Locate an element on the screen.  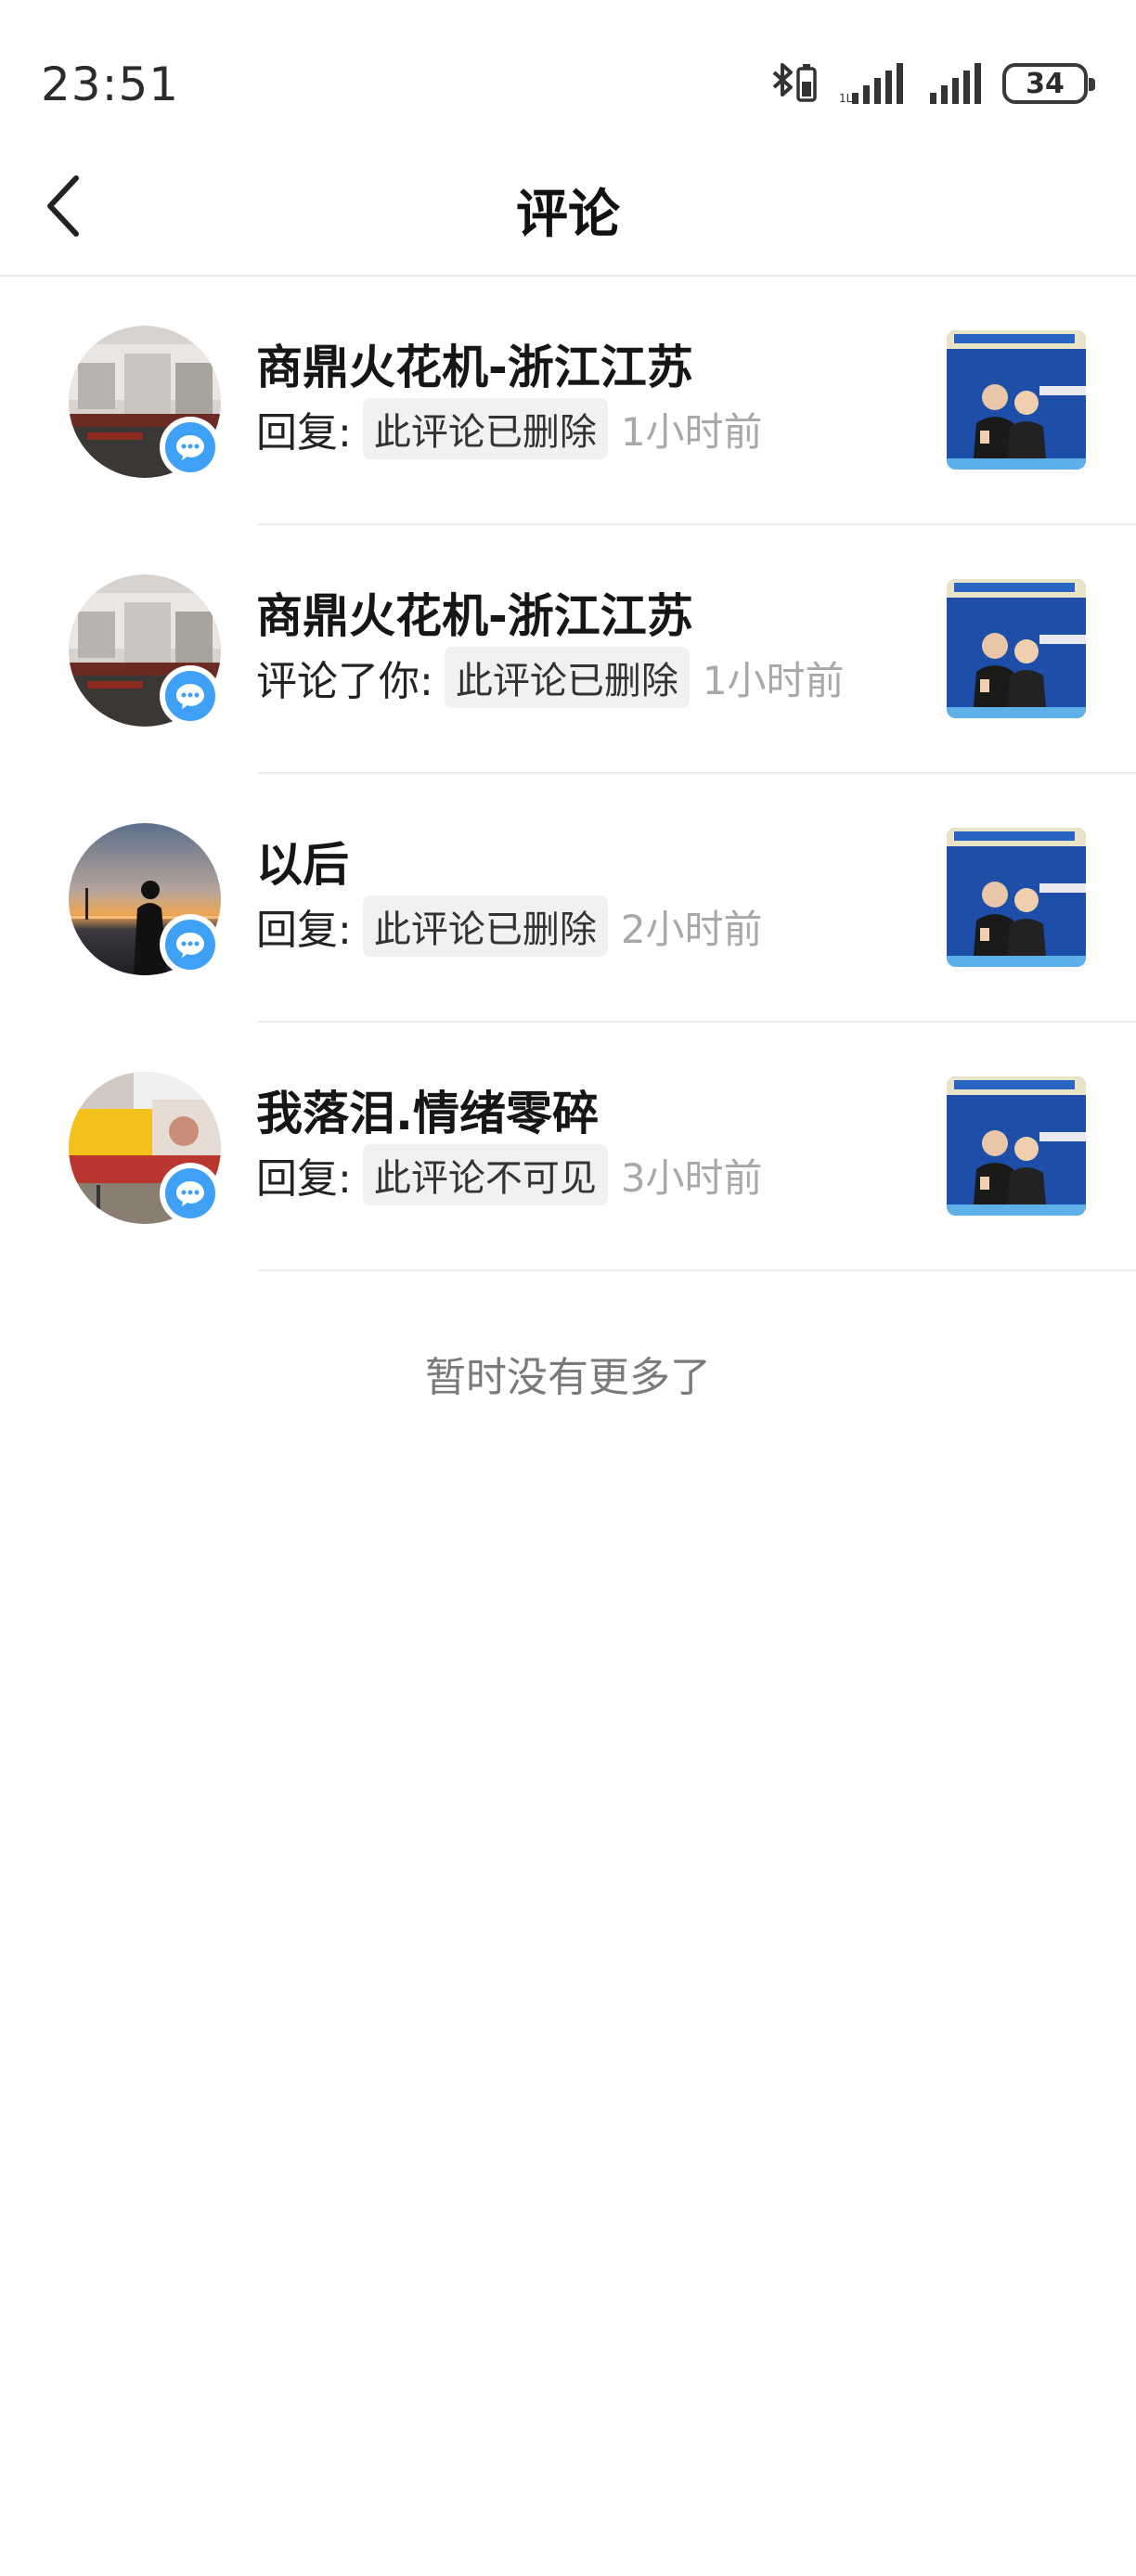
battery-icon: 34 is located at coordinates (1048, 84).